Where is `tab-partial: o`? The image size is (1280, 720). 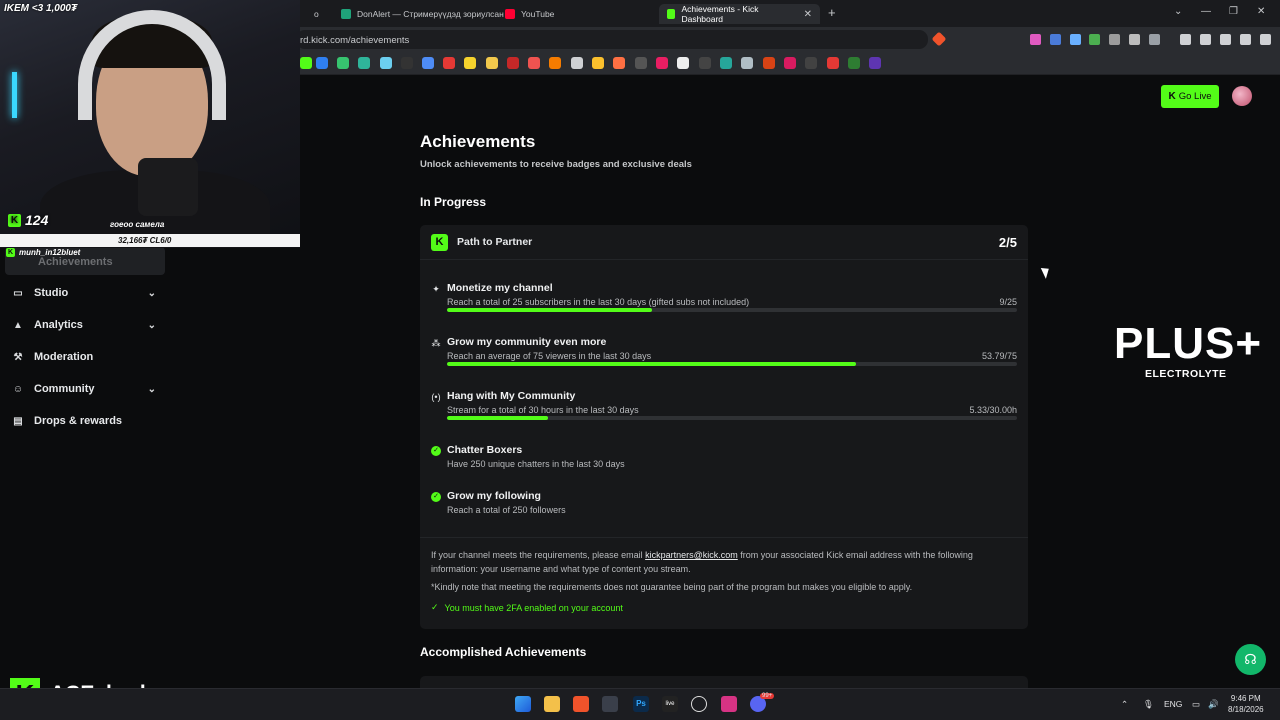
tab-partial: o is located at coordinates (316, 14).